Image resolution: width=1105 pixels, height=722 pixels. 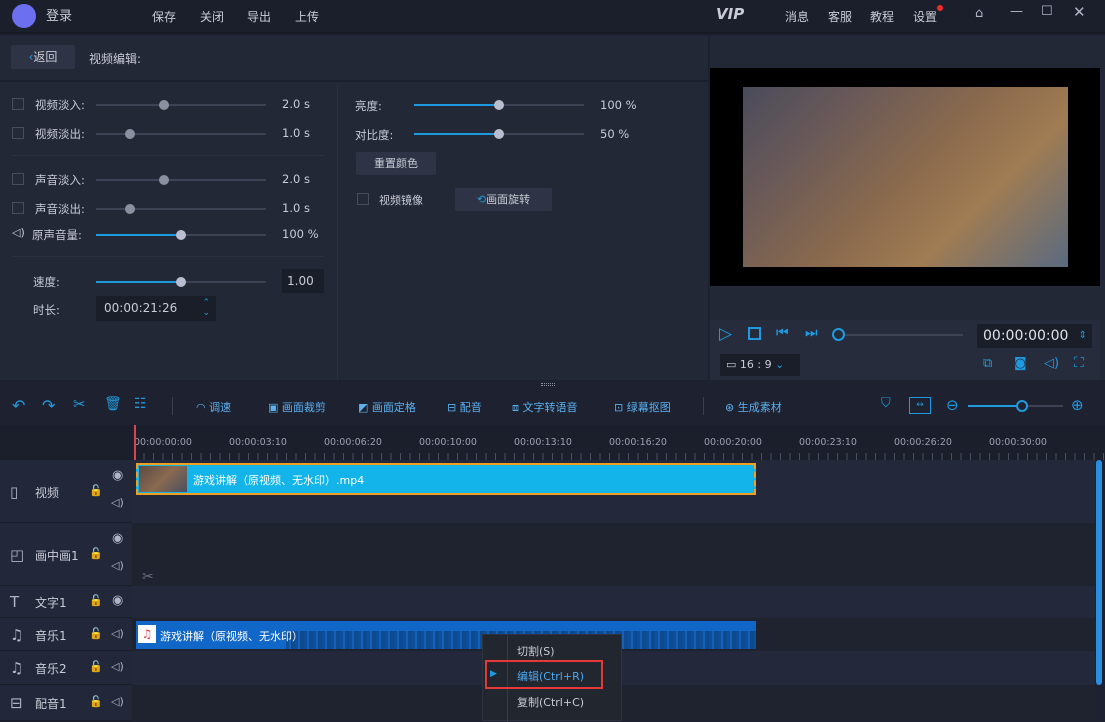 I want to click on camera-icon: ◙, so click(x=1020, y=363).